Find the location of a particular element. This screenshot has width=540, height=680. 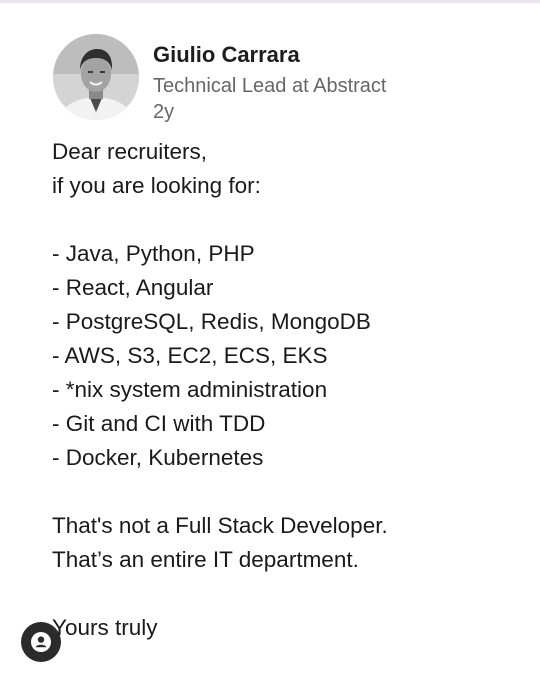

profile-button is located at coordinates (41, 642).